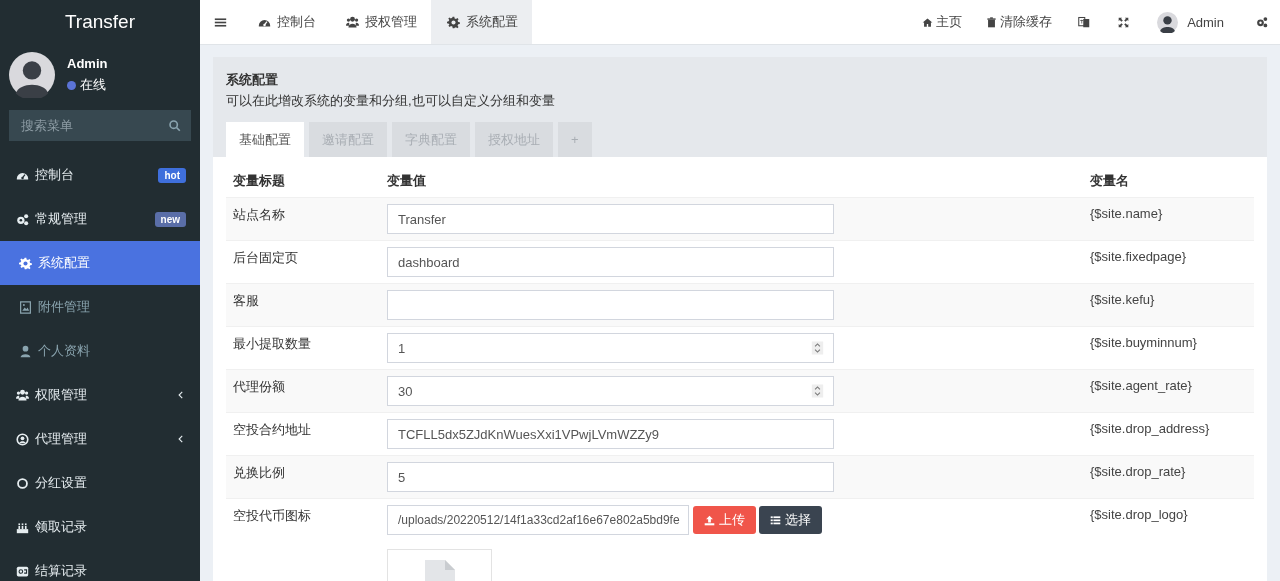  What do you see at coordinates (1168, 181) in the screenshot?
I see `column-header: 变量名` at bounding box center [1168, 181].